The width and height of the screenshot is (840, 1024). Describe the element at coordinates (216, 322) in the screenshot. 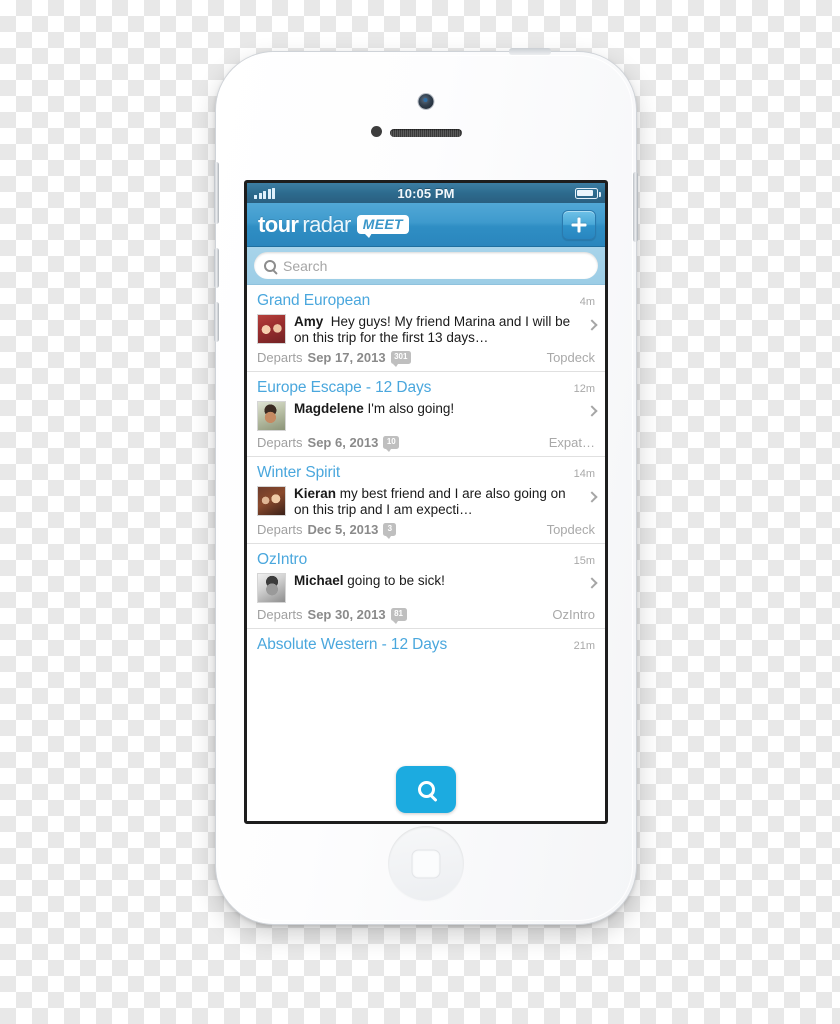

I see `volume-down-button` at that location.